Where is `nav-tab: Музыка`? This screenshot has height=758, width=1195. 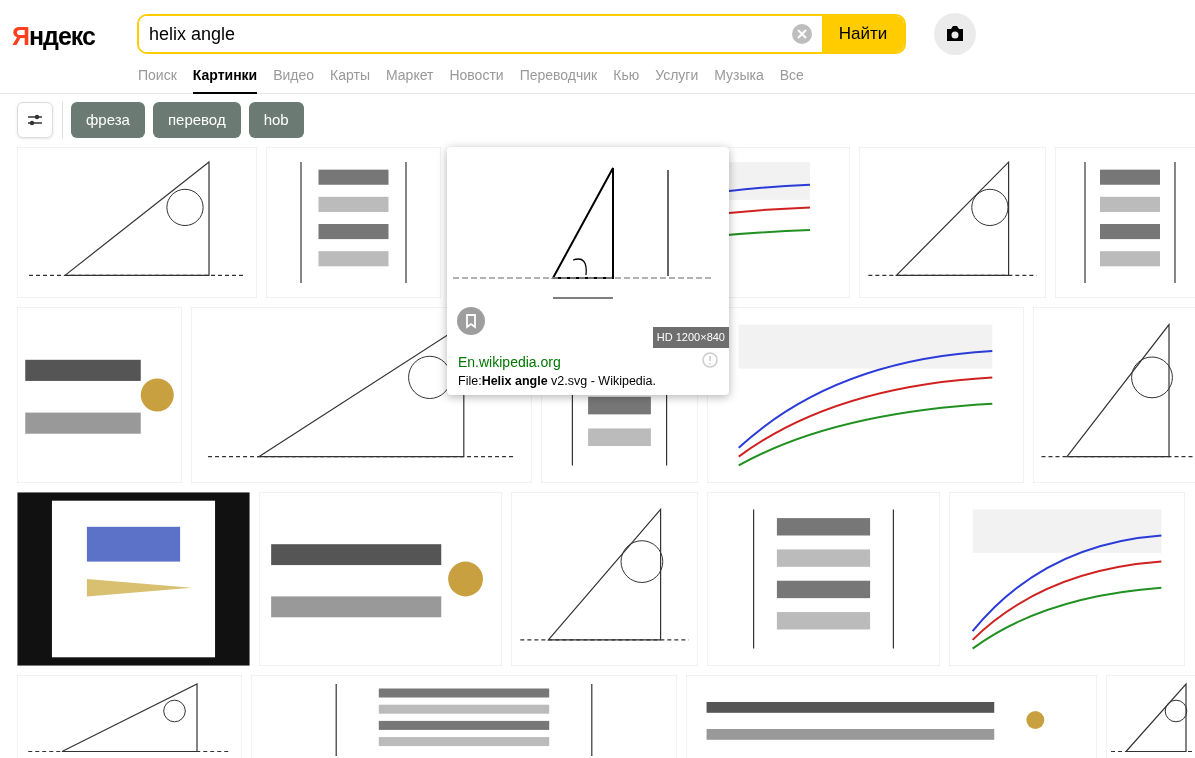
nav-tab: Музыка is located at coordinates (739, 79).